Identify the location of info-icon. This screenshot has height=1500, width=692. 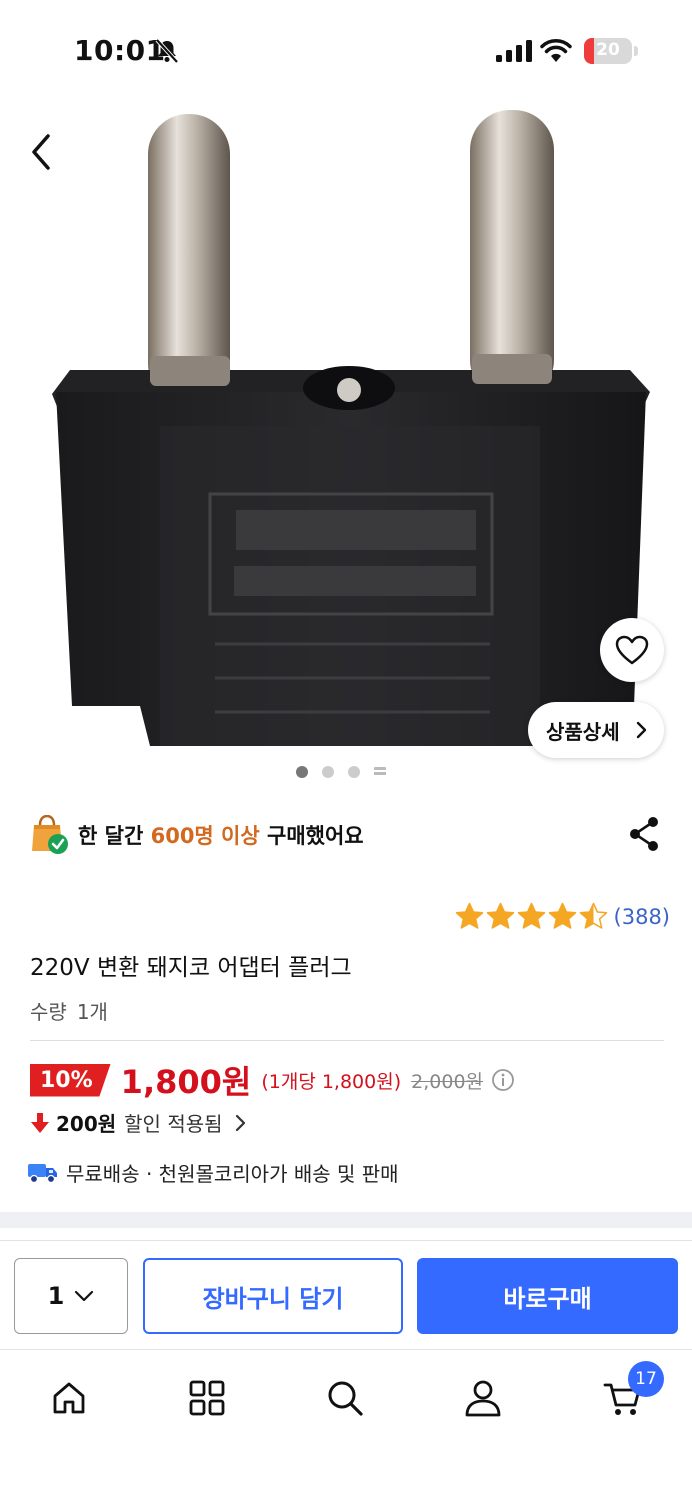
(503, 1080).